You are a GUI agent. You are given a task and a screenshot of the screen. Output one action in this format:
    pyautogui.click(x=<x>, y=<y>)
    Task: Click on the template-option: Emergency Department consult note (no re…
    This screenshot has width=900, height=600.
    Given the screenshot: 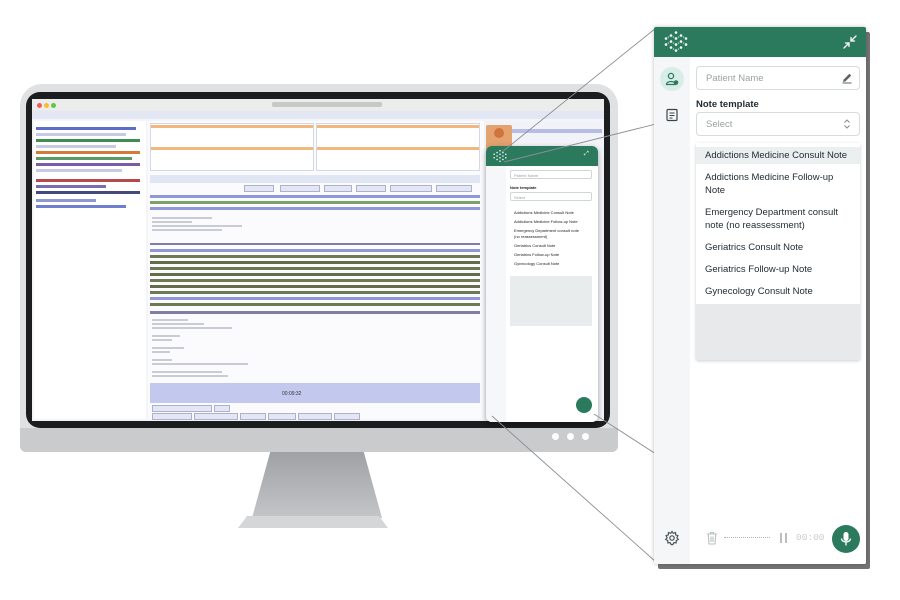 What is the action you would take?
    pyautogui.click(x=778, y=219)
    